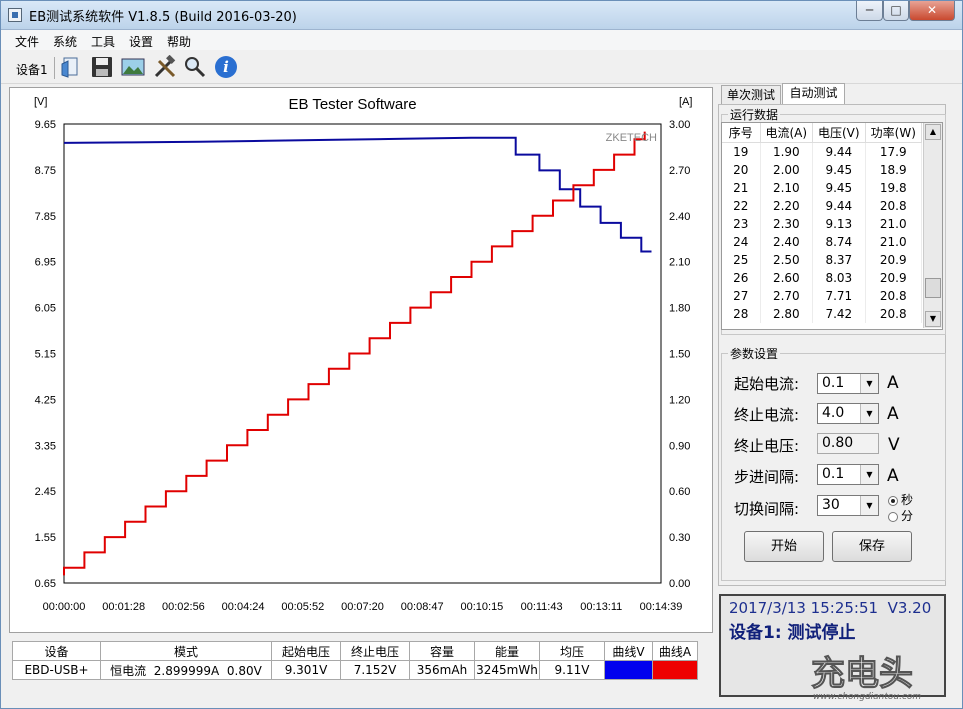 The height and width of the screenshot is (709, 963). Describe the element at coordinates (679, 125) in the screenshot. I see `right-tick-label: 3.00` at that location.